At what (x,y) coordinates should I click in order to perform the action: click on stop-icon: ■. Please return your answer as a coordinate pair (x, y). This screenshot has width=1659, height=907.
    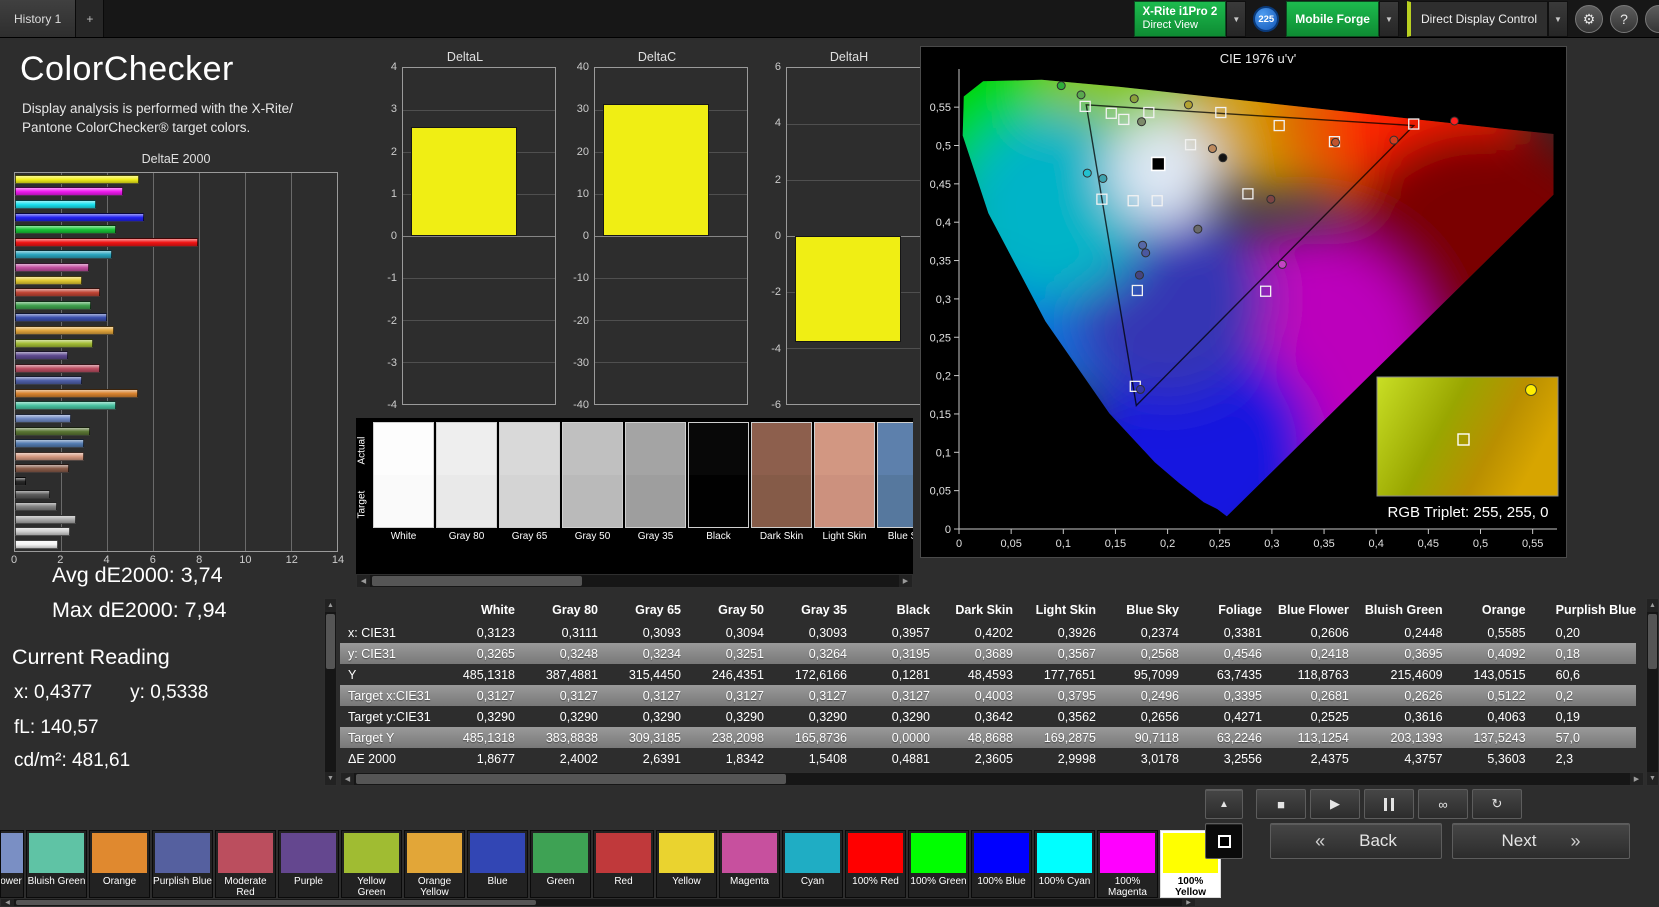
    Looking at the image, I should click on (1281, 804).